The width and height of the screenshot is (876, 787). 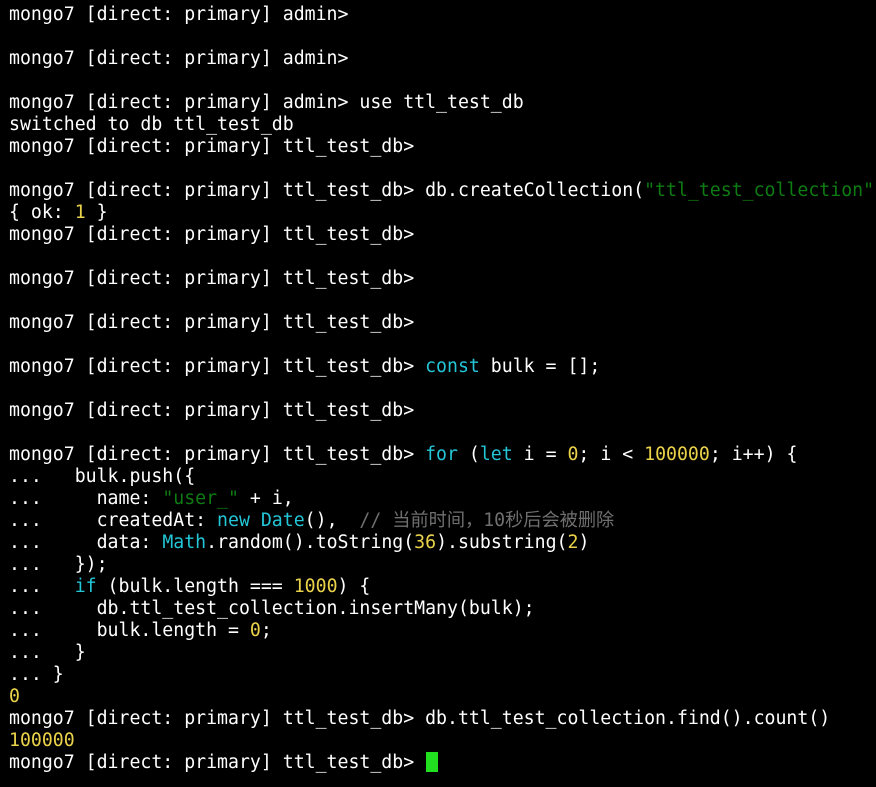 What do you see at coordinates (540, 366) in the screenshot?
I see `terminal-text-segment: bulk = [];` at bounding box center [540, 366].